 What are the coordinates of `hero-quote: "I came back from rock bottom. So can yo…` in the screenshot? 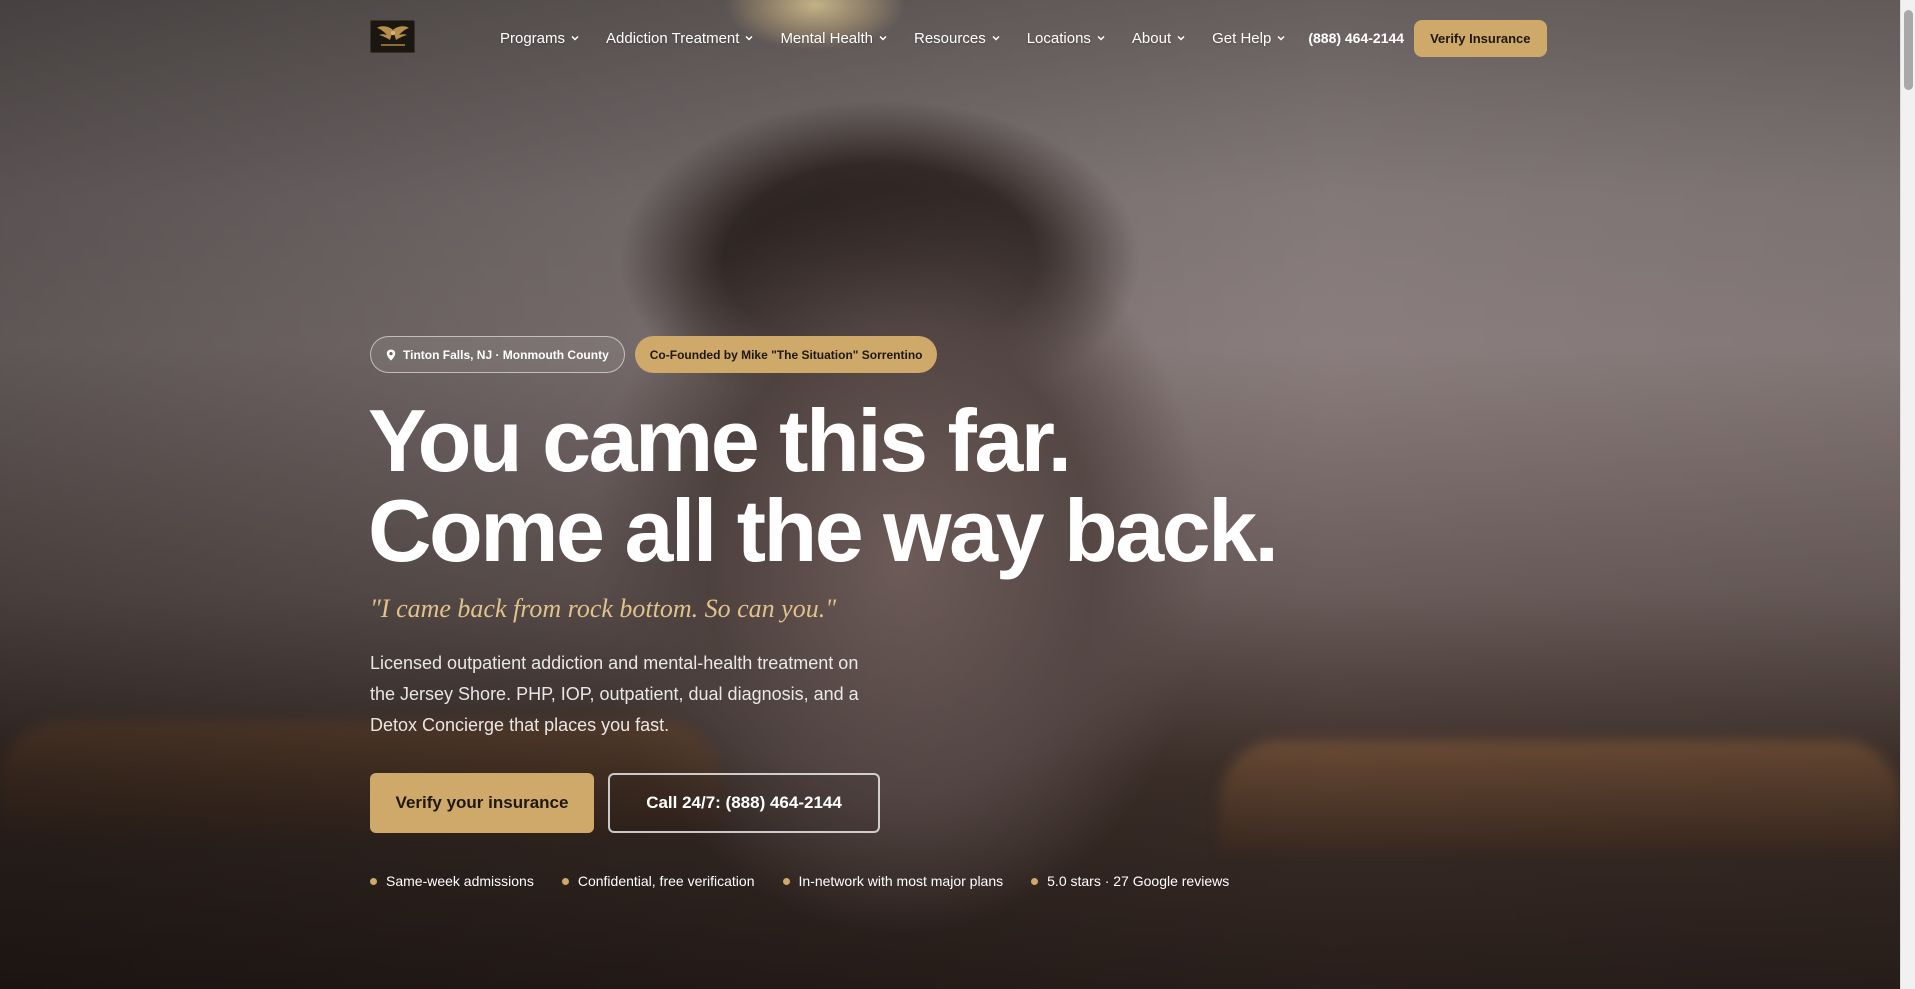 It's located at (603, 608).